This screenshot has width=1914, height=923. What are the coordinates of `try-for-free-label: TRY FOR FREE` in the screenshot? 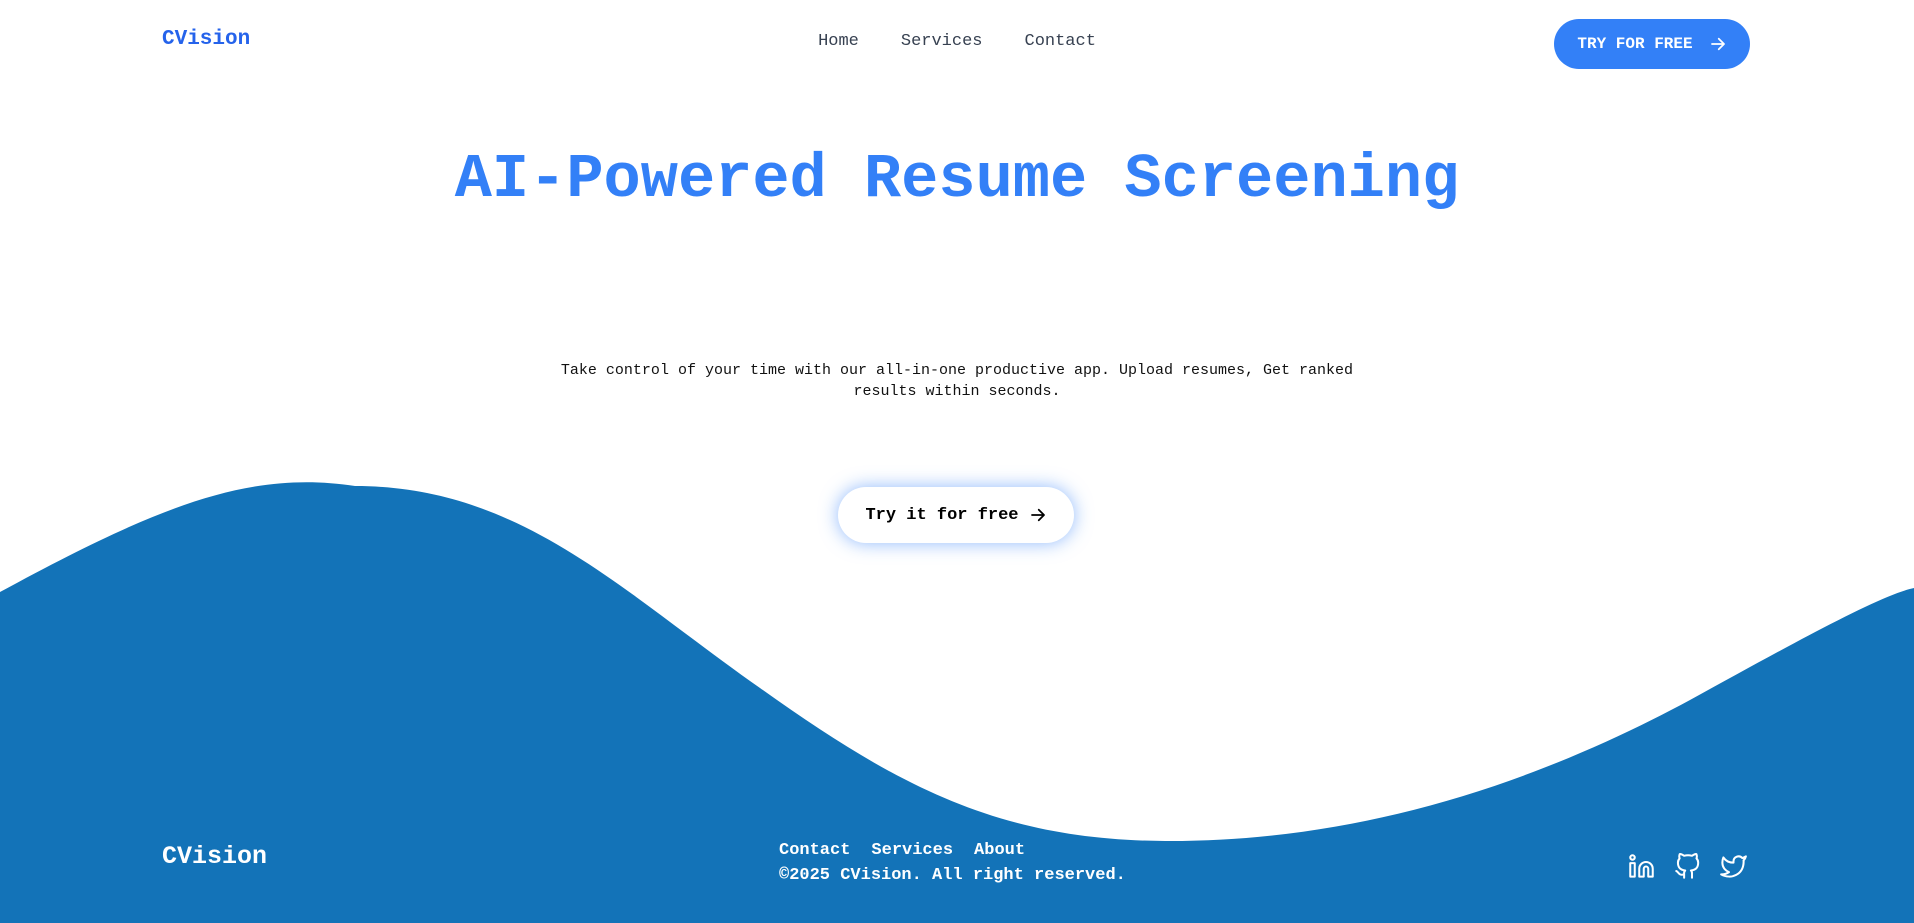 It's located at (1635, 44).